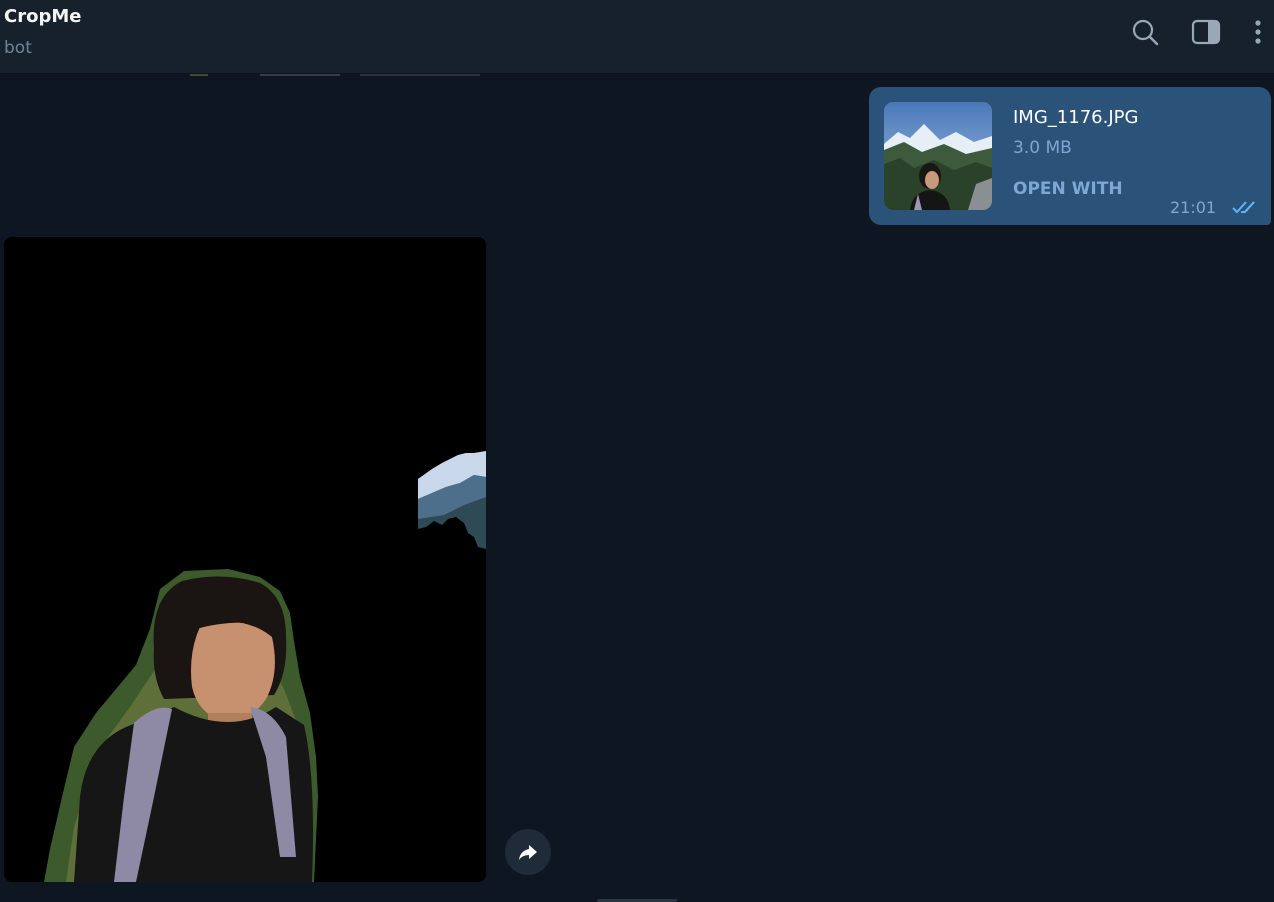 The image size is (1274, 902). Describe the element at coordinates (1146, 33) in the screenshot. I see `search-icon` at that location.